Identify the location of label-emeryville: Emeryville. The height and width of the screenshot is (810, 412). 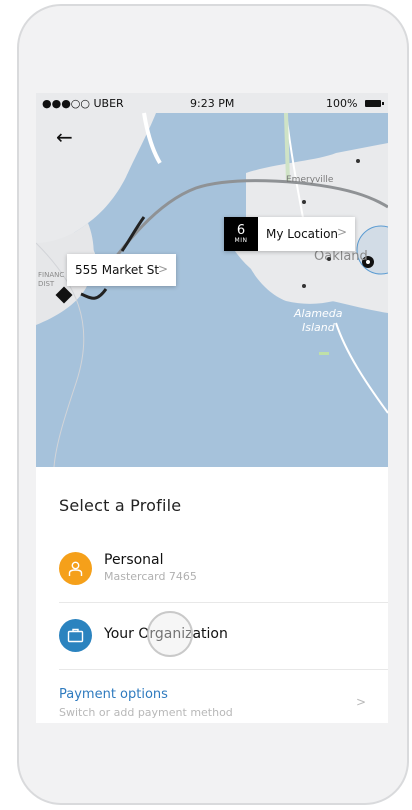
(310, 180).